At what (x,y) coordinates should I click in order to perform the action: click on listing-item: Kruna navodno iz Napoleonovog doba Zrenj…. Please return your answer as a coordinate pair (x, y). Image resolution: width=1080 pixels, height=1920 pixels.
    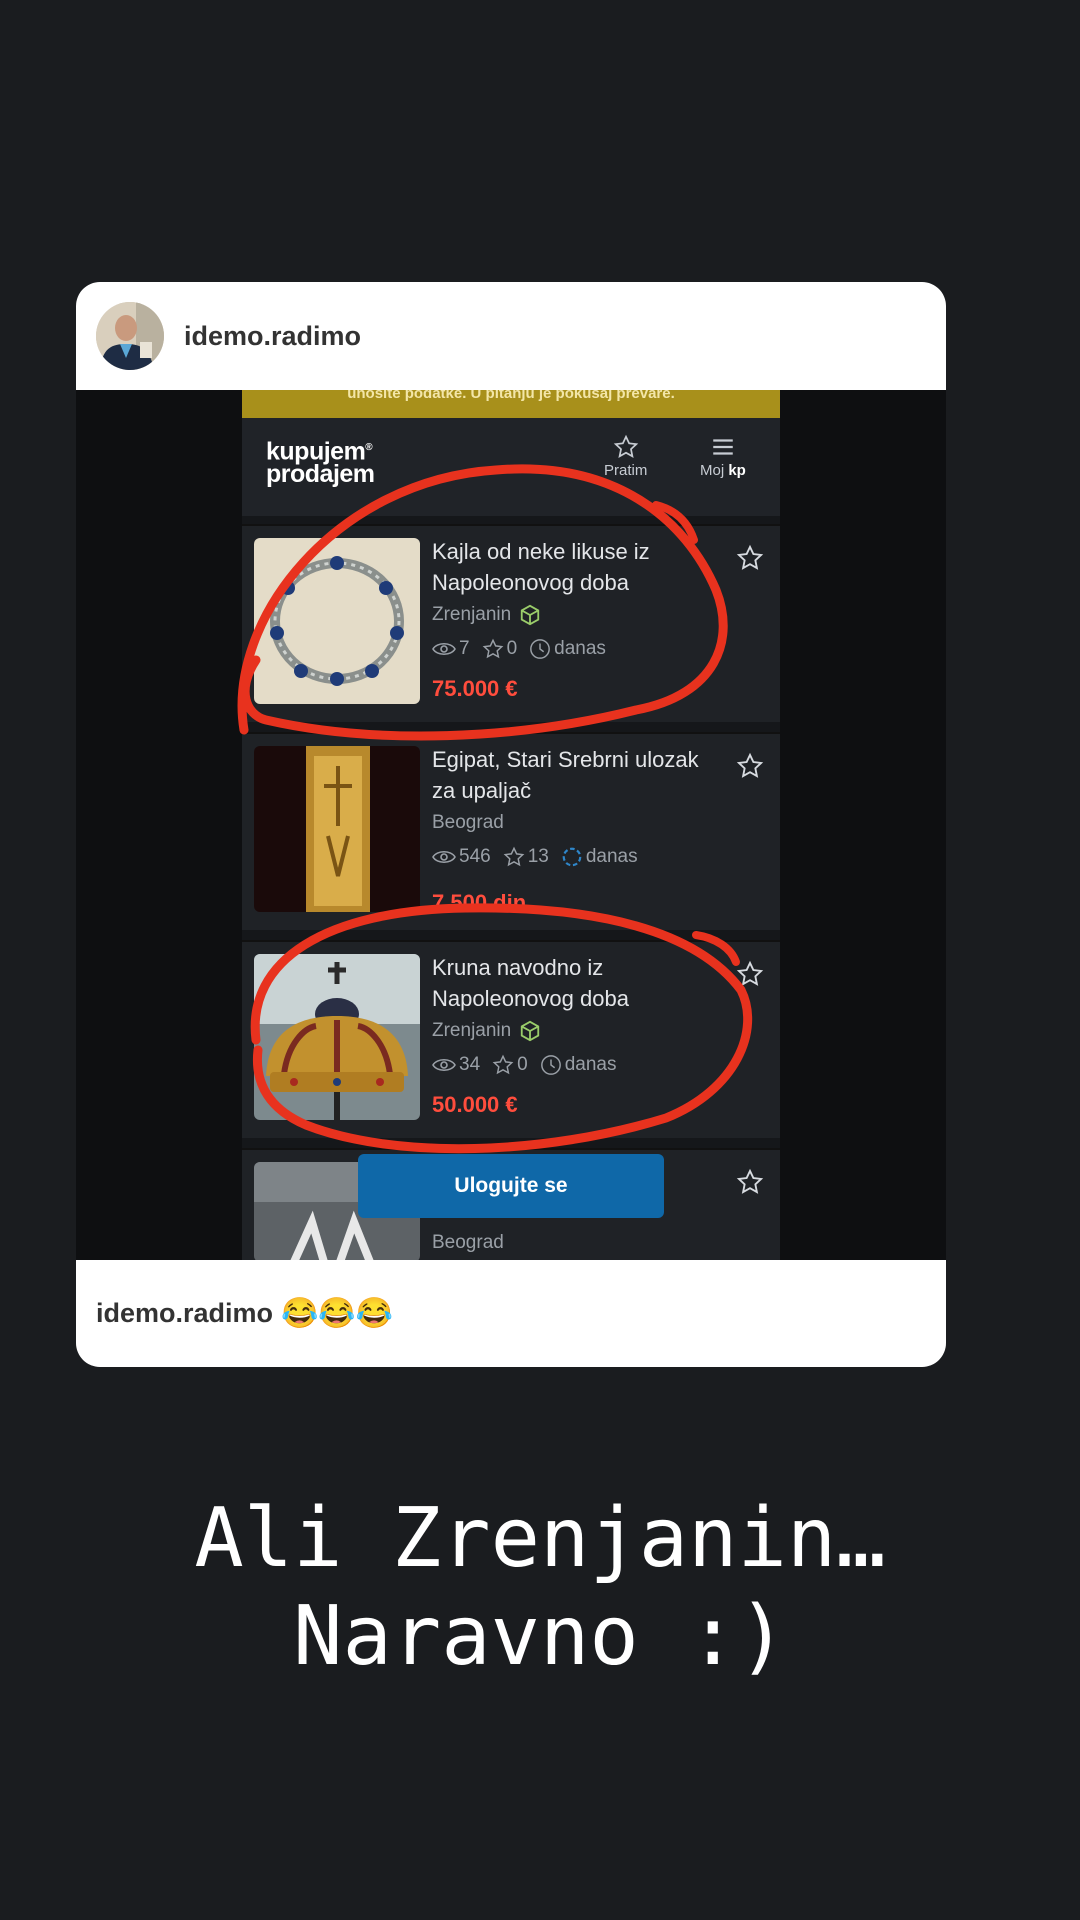
    Looking at the image, I should click on (511, 1039).